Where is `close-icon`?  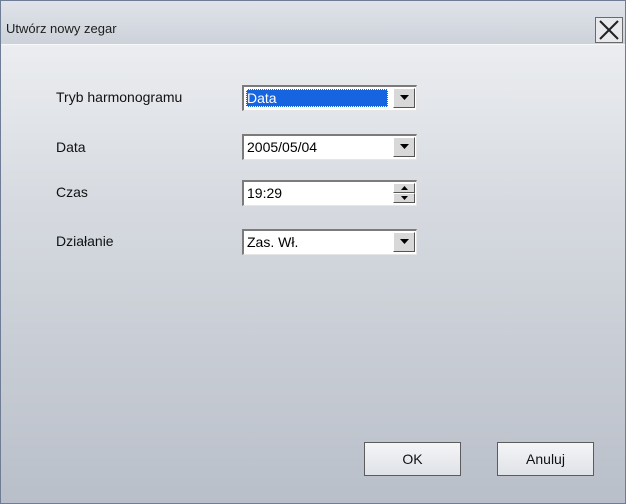
close-icon is located at coordinates (609, 30).